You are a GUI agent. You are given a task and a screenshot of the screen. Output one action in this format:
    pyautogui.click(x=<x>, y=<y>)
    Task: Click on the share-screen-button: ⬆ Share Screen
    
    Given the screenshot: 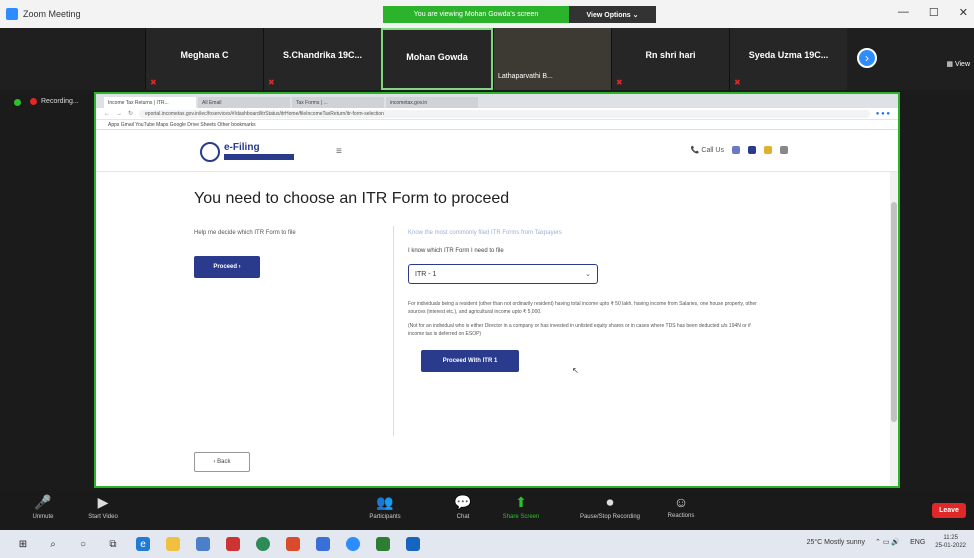 What is the action you would take?
    pyautogui.click(x=521, y=507)
    